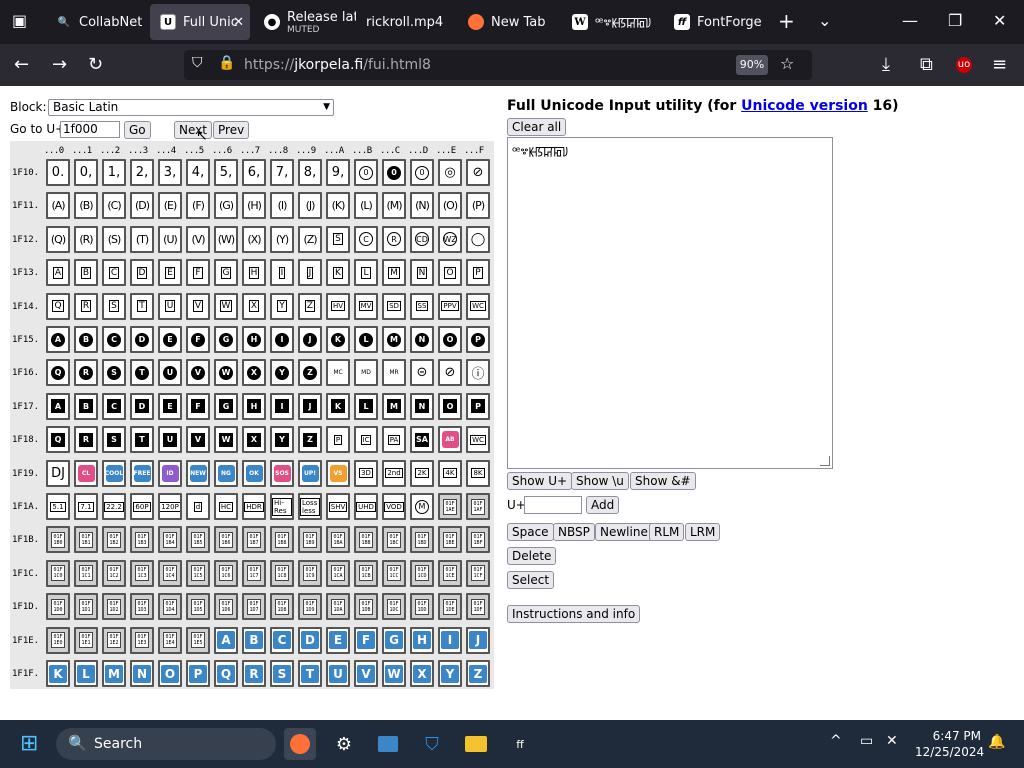 This screenshot has height=768, width=1024. Describe the element at coordinates (478, 172) in the screenshot. I see `character-cell: ⊘` at that location.